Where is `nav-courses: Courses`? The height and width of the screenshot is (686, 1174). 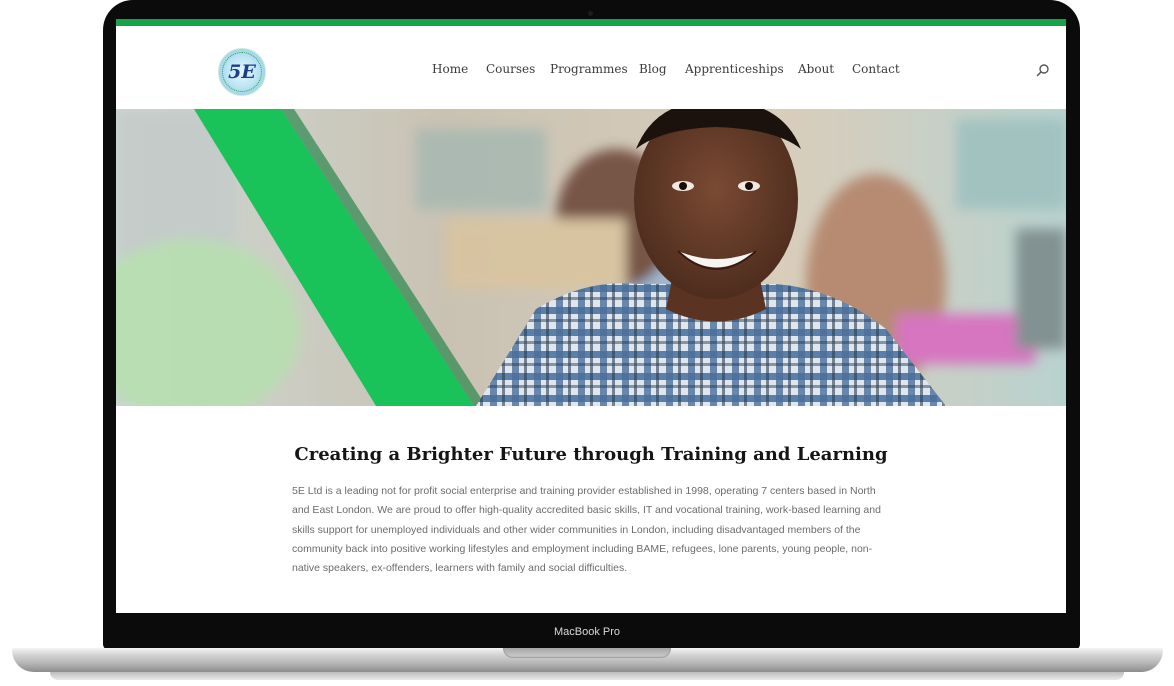 nav-courses: Courses is located at coordinates (510, 69).